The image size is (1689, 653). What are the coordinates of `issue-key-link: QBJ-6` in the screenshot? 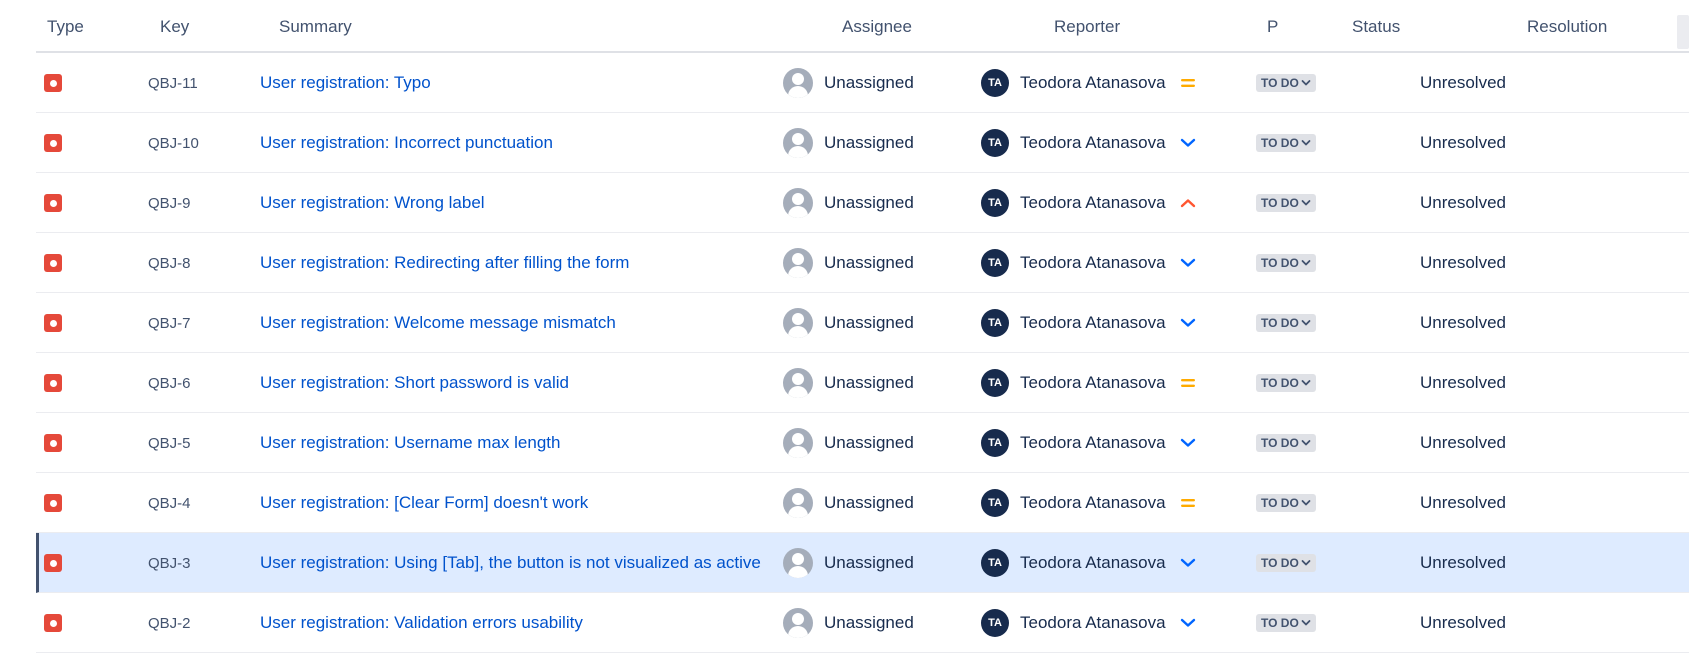 It's located at (169, 383).